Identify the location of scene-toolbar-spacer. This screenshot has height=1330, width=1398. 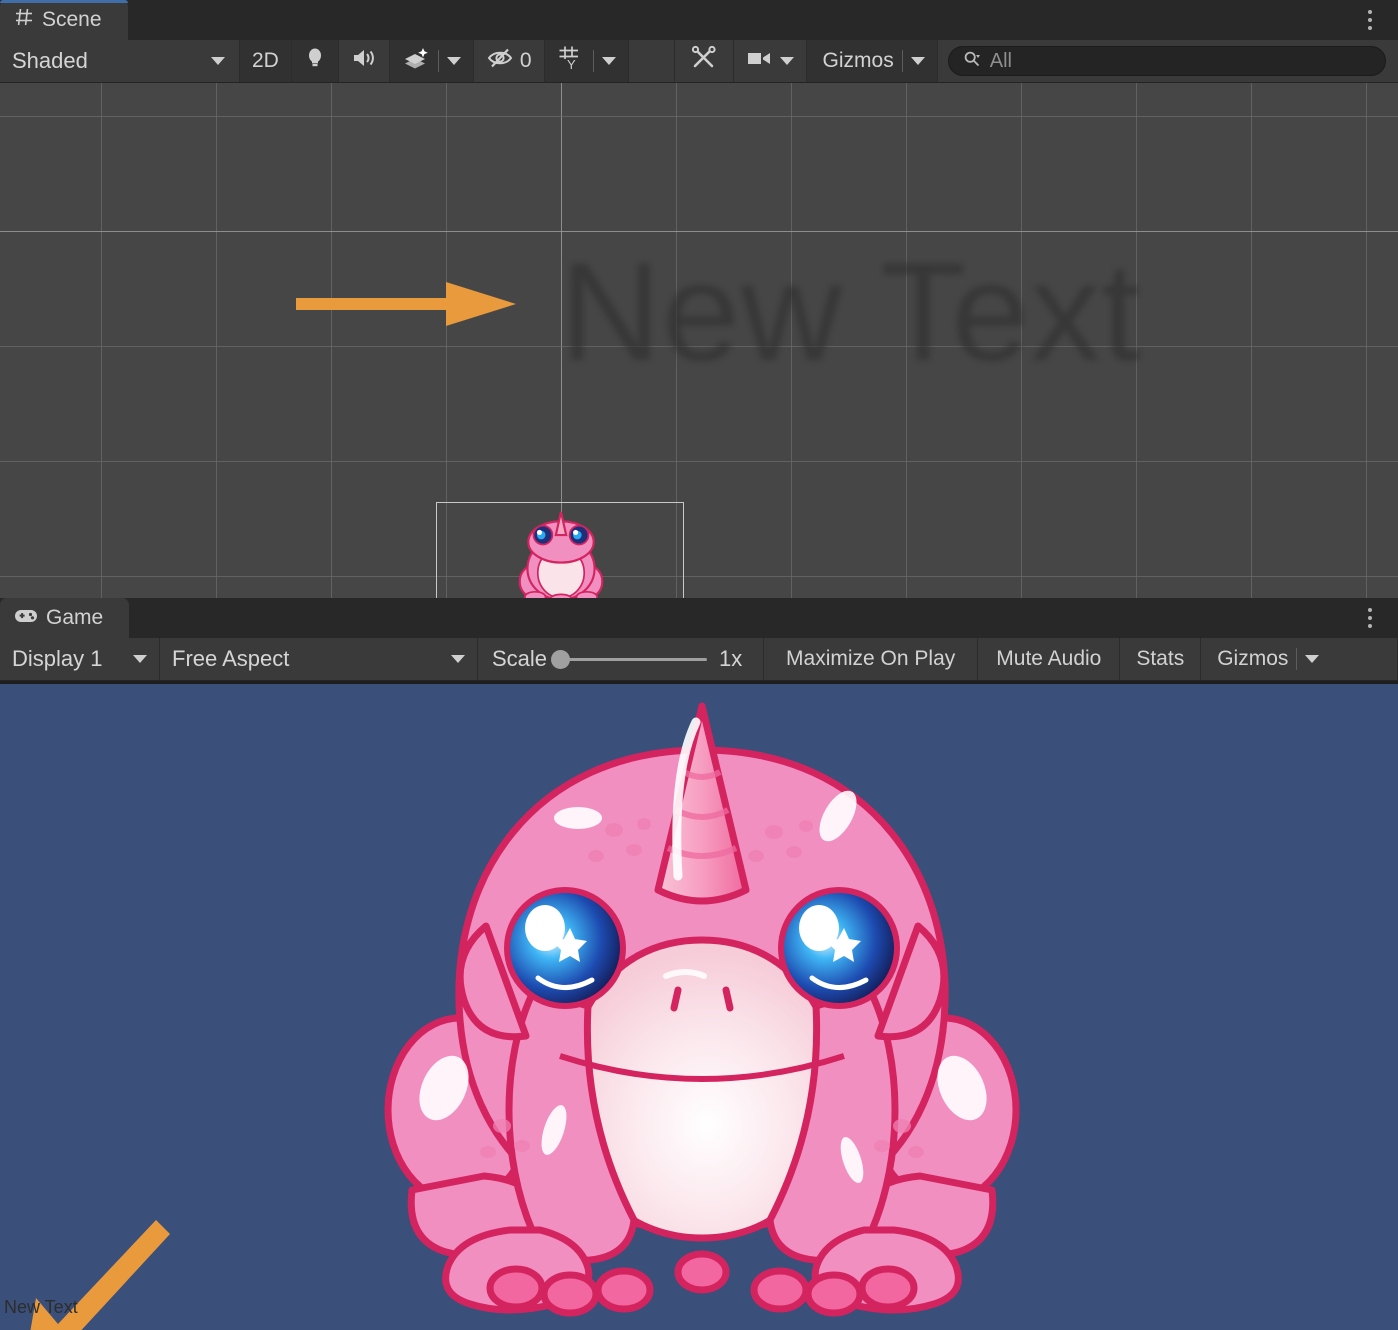
(651, 61).